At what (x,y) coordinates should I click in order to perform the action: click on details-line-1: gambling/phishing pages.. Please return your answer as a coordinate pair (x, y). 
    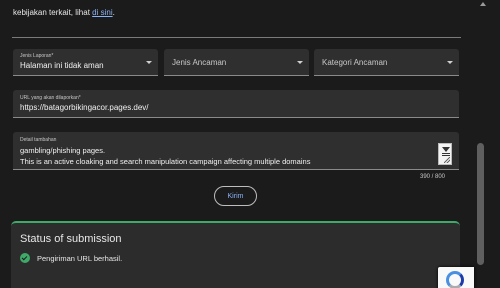
    Looking at the image, I should click on (63, 150).